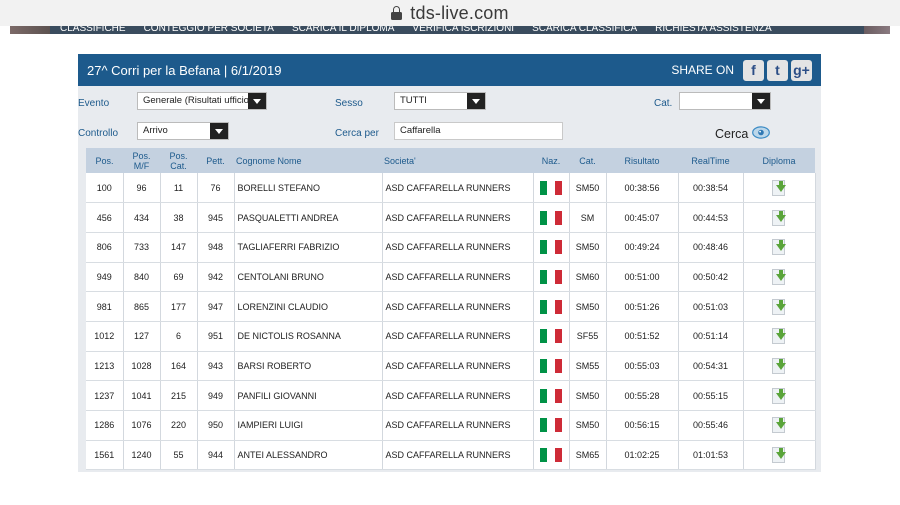 This screenshot has width=900, height=505. Describe the element at coordinates (308, 217) in the screenshot. I see `cell-name: PASQUALETTI ANDREA` at that location.